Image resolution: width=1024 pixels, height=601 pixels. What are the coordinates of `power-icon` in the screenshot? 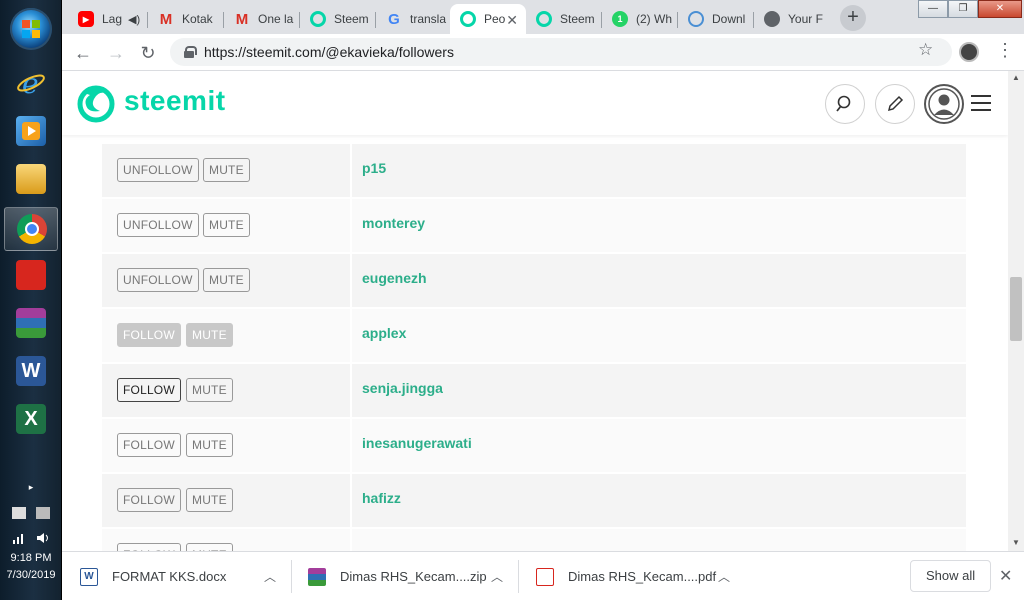 It's located at (43, 513).